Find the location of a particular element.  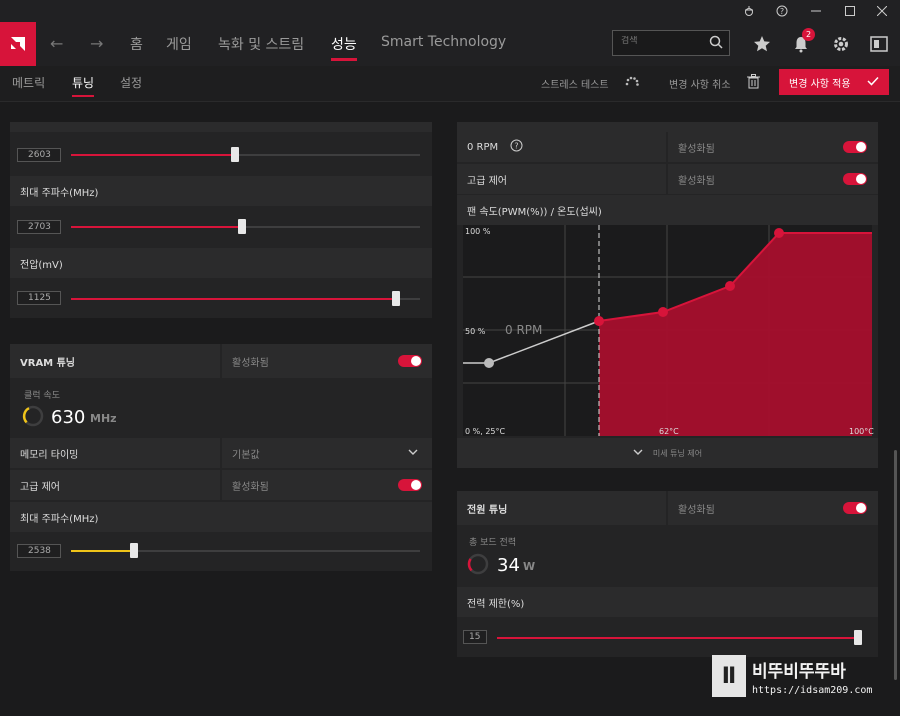

watermark-logo: Ⅱ 비뚜비뚜뚜바 https://idsam209.com is located at coordinates (802, 681).